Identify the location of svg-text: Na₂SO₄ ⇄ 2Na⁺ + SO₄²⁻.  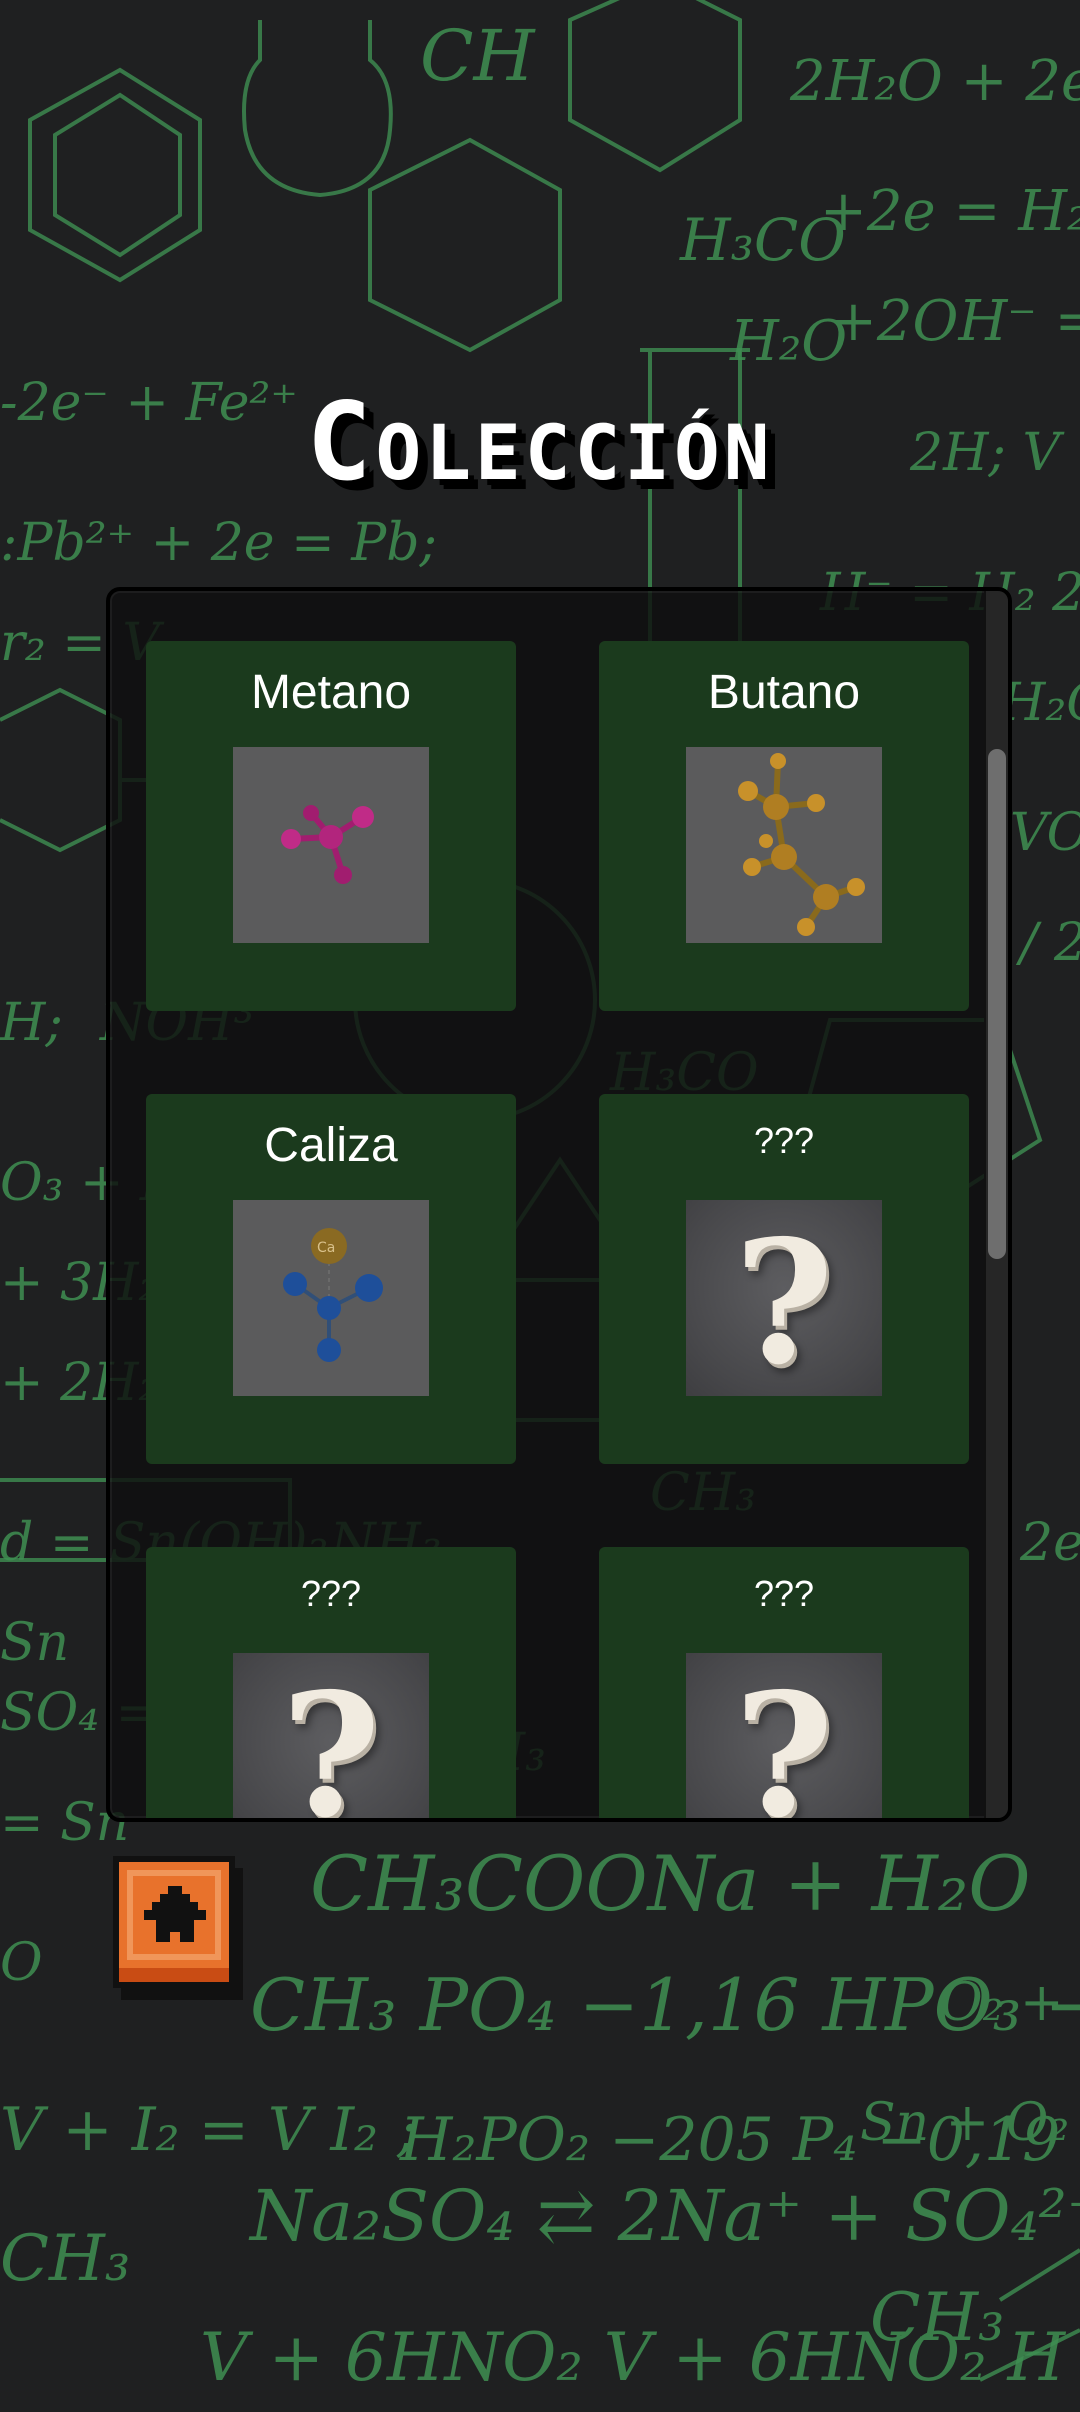
(664, 2216).